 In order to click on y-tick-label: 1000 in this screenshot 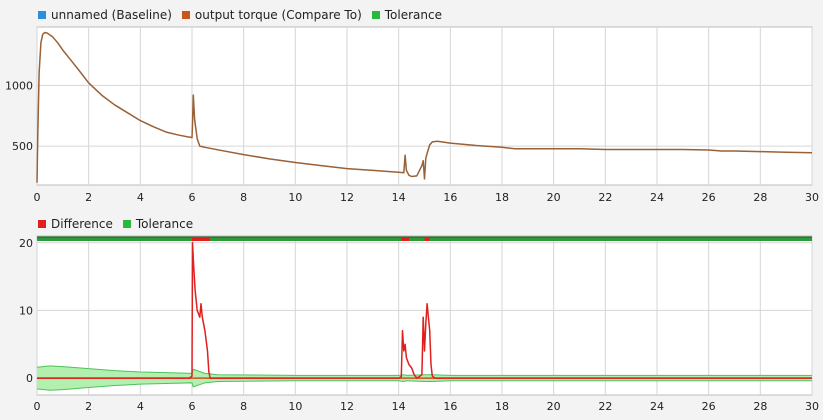, I will do `click(19, 85)`.